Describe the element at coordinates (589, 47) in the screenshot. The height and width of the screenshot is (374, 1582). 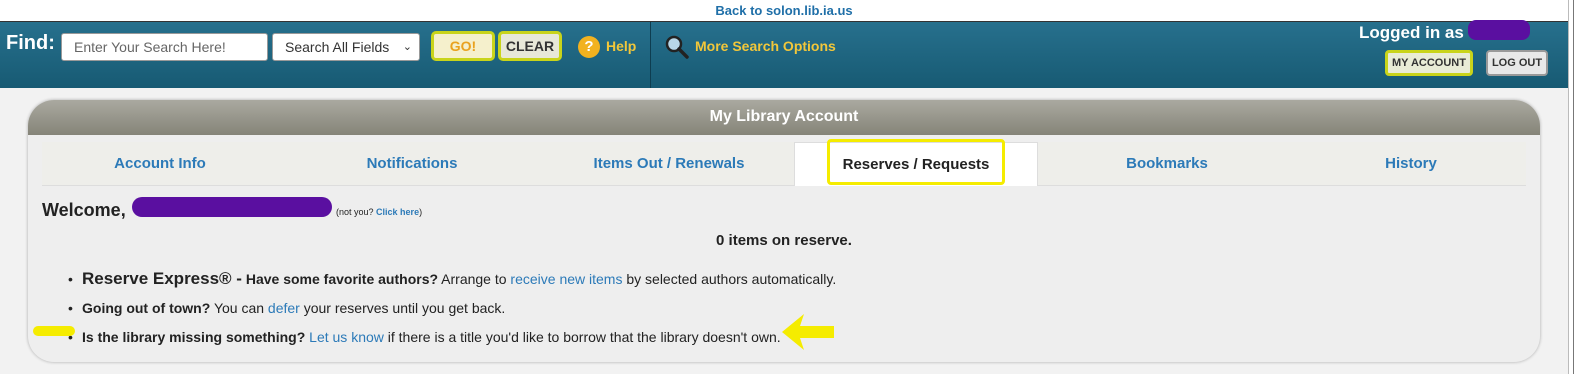
I see `help-icon: ?` at that location.